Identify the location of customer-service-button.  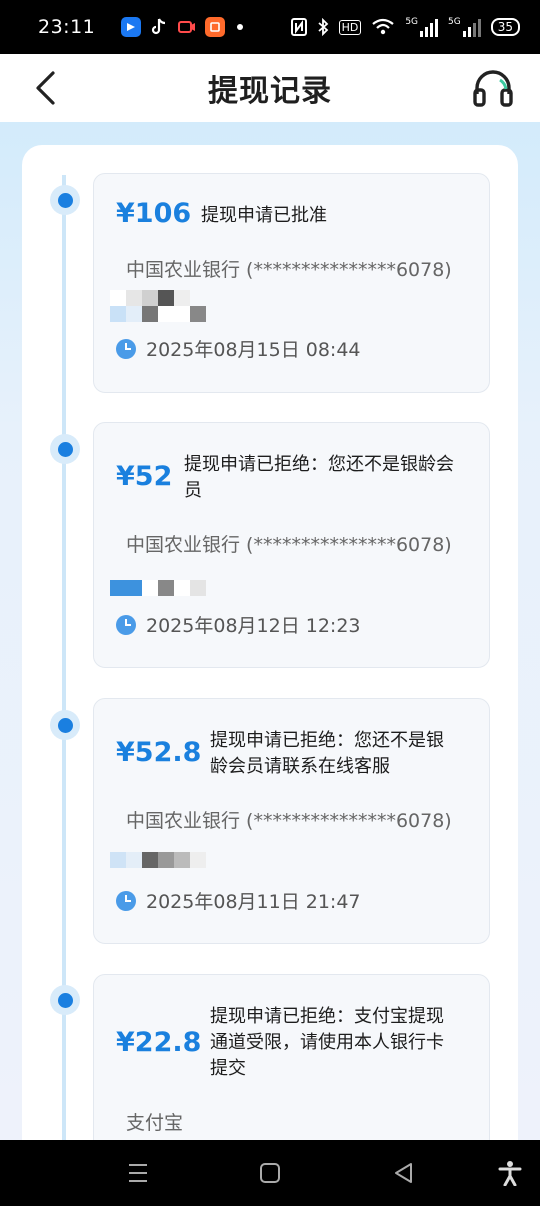
(493, 88).